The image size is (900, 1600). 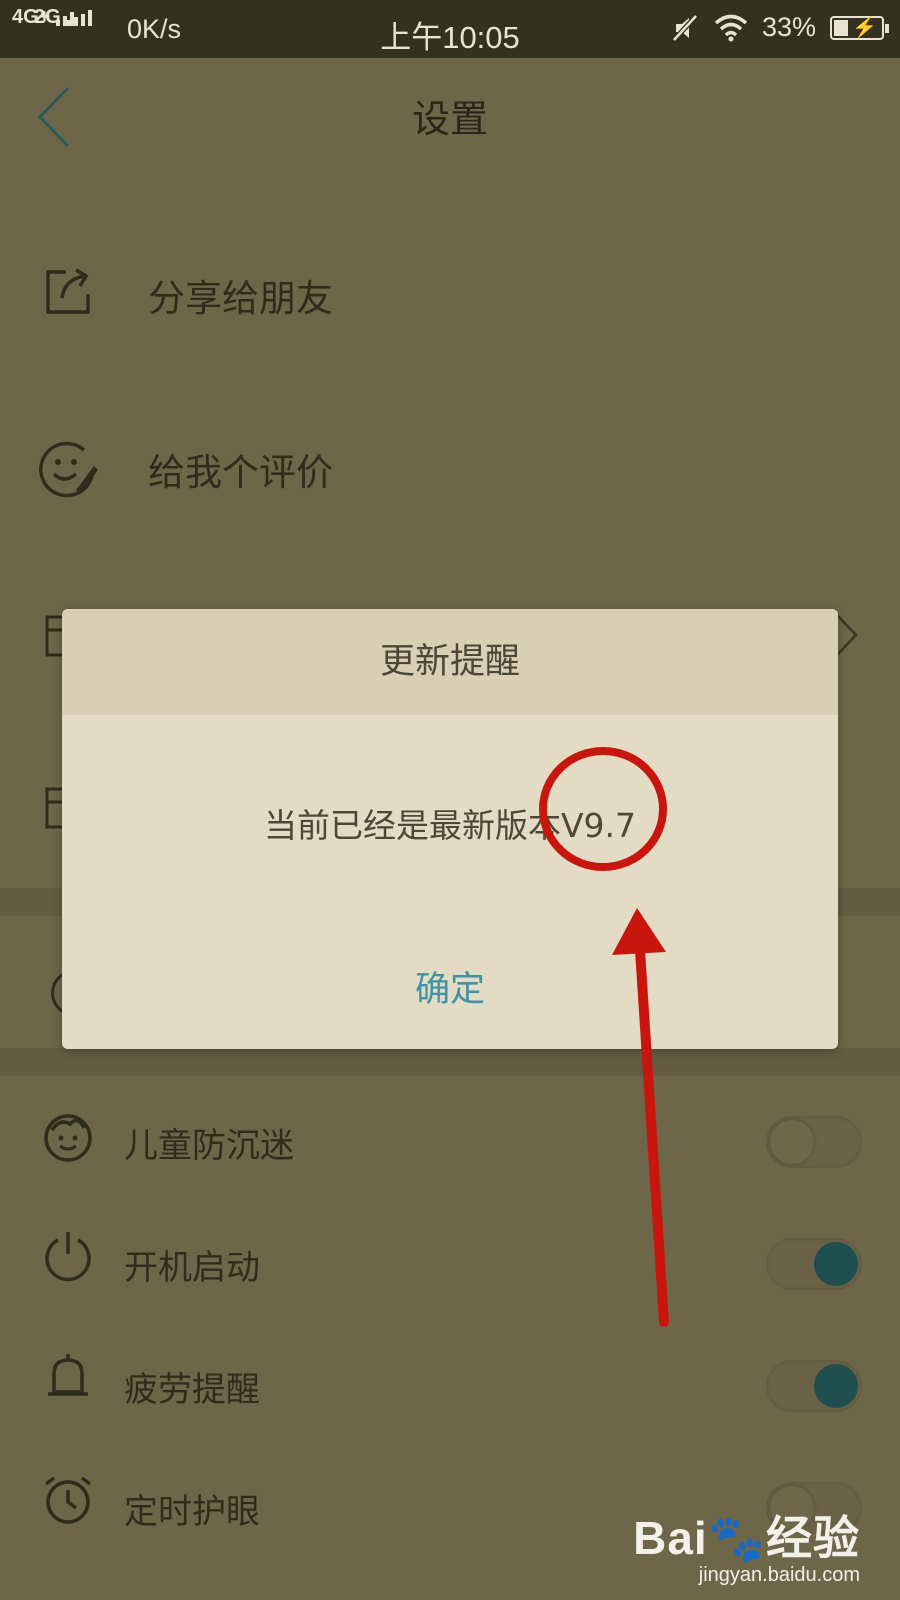 What do you see at coordinates (670, 1538) in the screenshot?
I see `watermark-brand: Bai` at bounding box center [670, 1538].